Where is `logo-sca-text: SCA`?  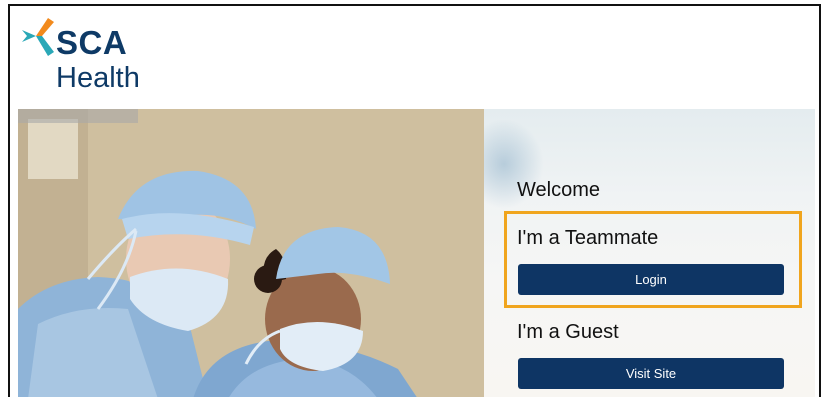
logo-sca-text: SCA is located at coordinates (92, 42).